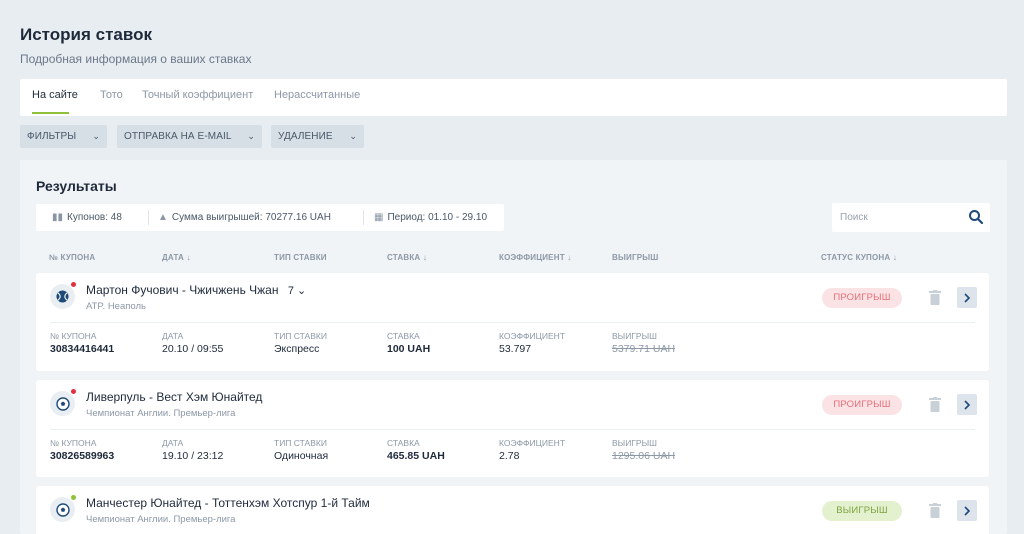 The image size is (1024, 534). I want to click on event-count: 7 ⌄, so click(297, 291).